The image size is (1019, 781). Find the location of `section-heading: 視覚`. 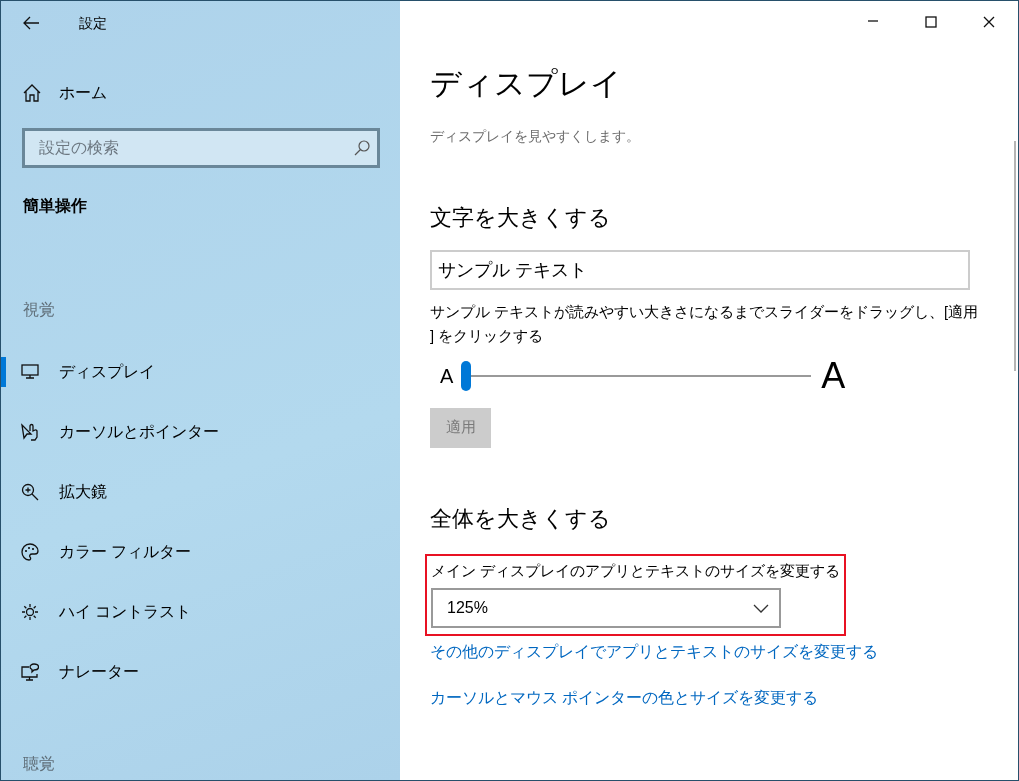

section-heading: 視覚 is located at coordinates (39, 310).